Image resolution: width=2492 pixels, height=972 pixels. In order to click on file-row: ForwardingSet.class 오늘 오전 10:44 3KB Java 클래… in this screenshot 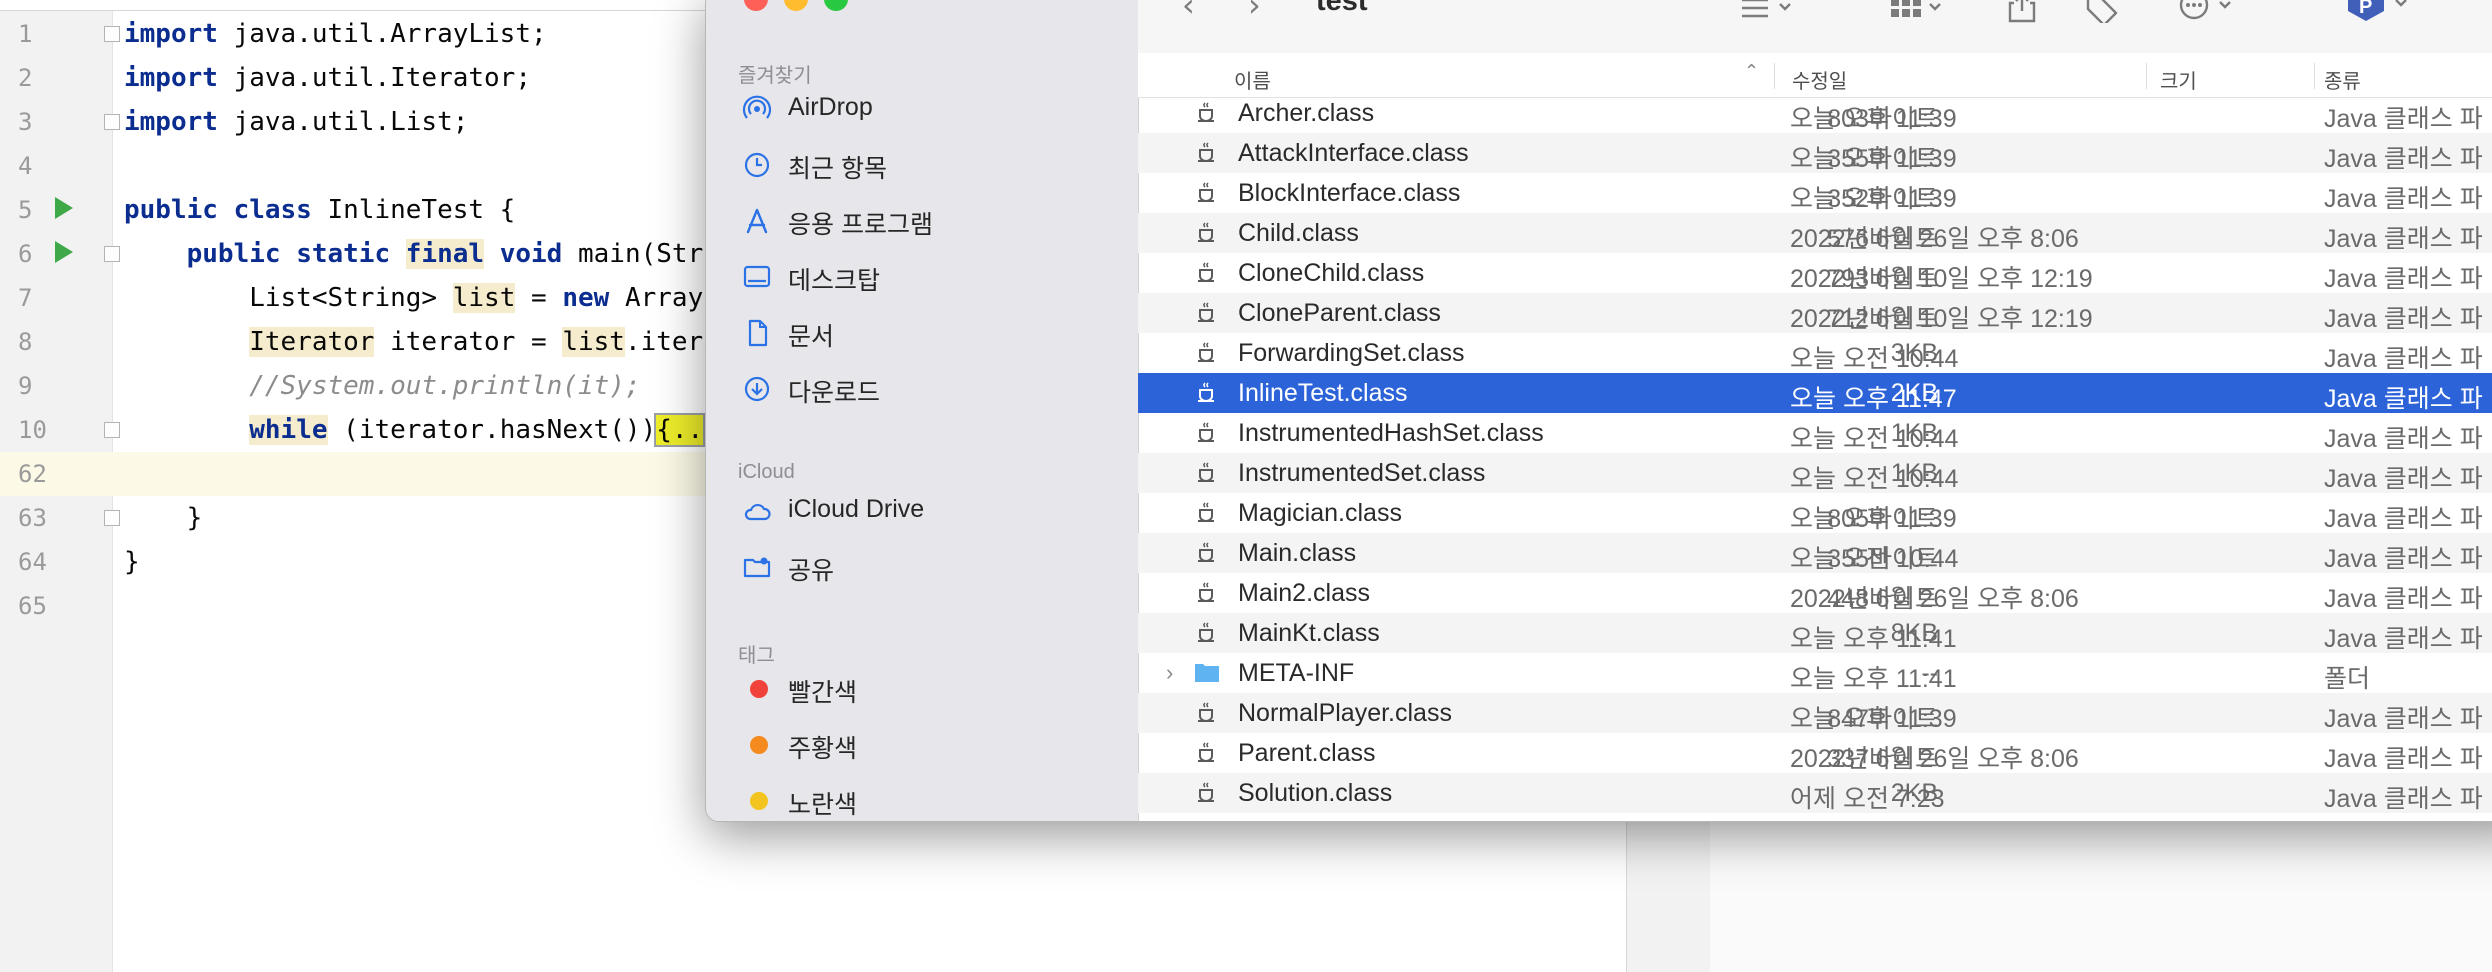, I will do `click(1815, 353)`.